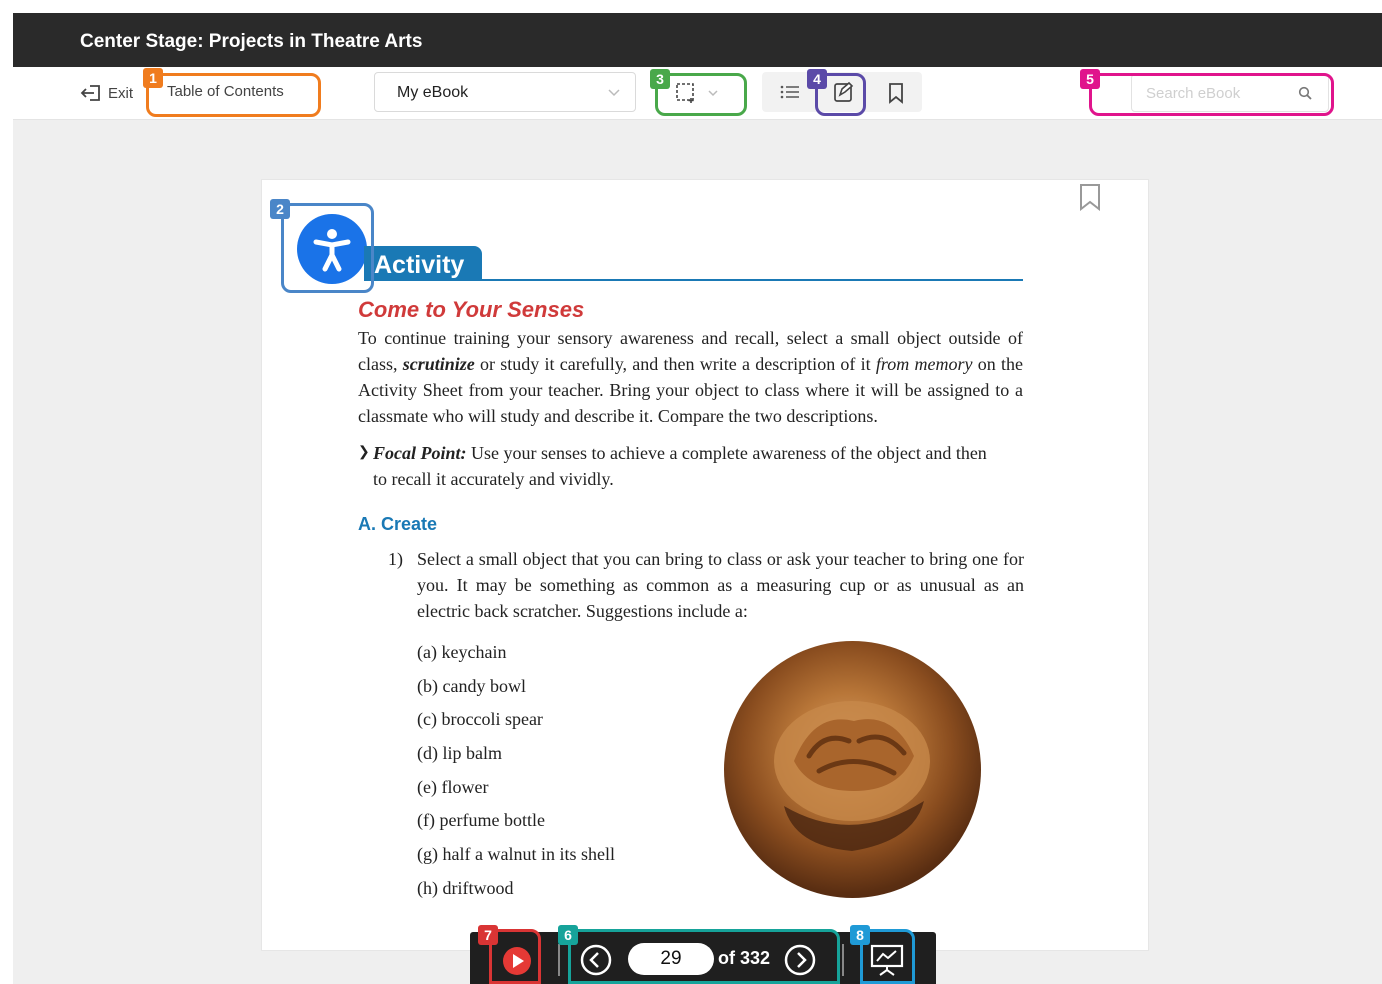 The image size is (1382, 984). What do you see at coordinates (697, 40) in the screenshot?
I see `title-bar: Center Stage: Projects in Theatre Arts` at bounding box center [697, 40].